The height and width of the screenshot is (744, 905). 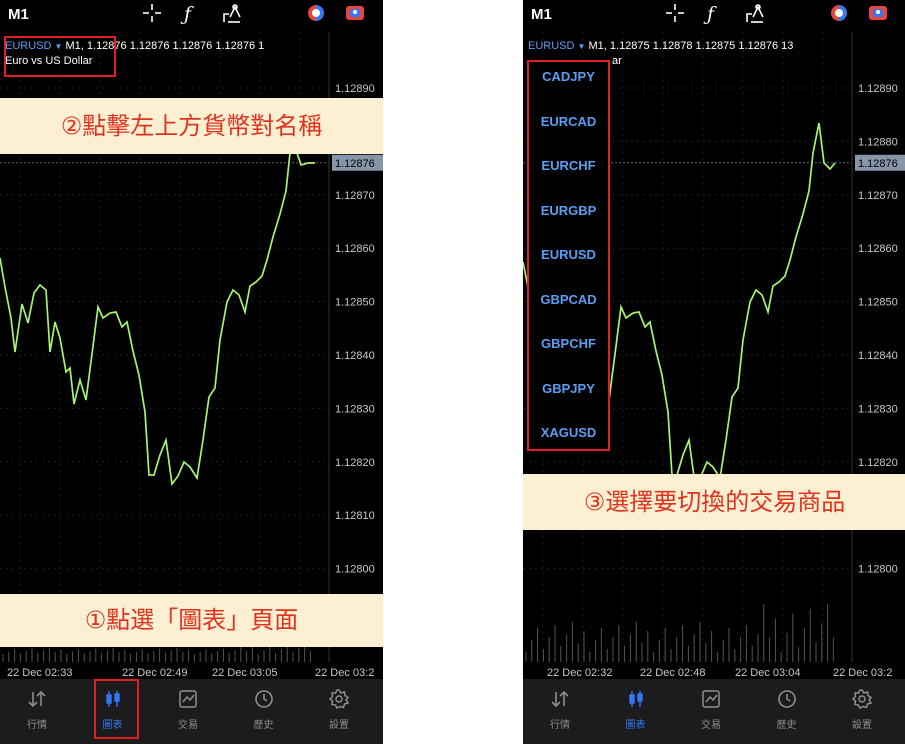 What do you see at coordinates (191, 126) in the screenshot?
I see `instruction-banner: ②點擊左上方貨幣對名稱` at bounding box center [191, 126].